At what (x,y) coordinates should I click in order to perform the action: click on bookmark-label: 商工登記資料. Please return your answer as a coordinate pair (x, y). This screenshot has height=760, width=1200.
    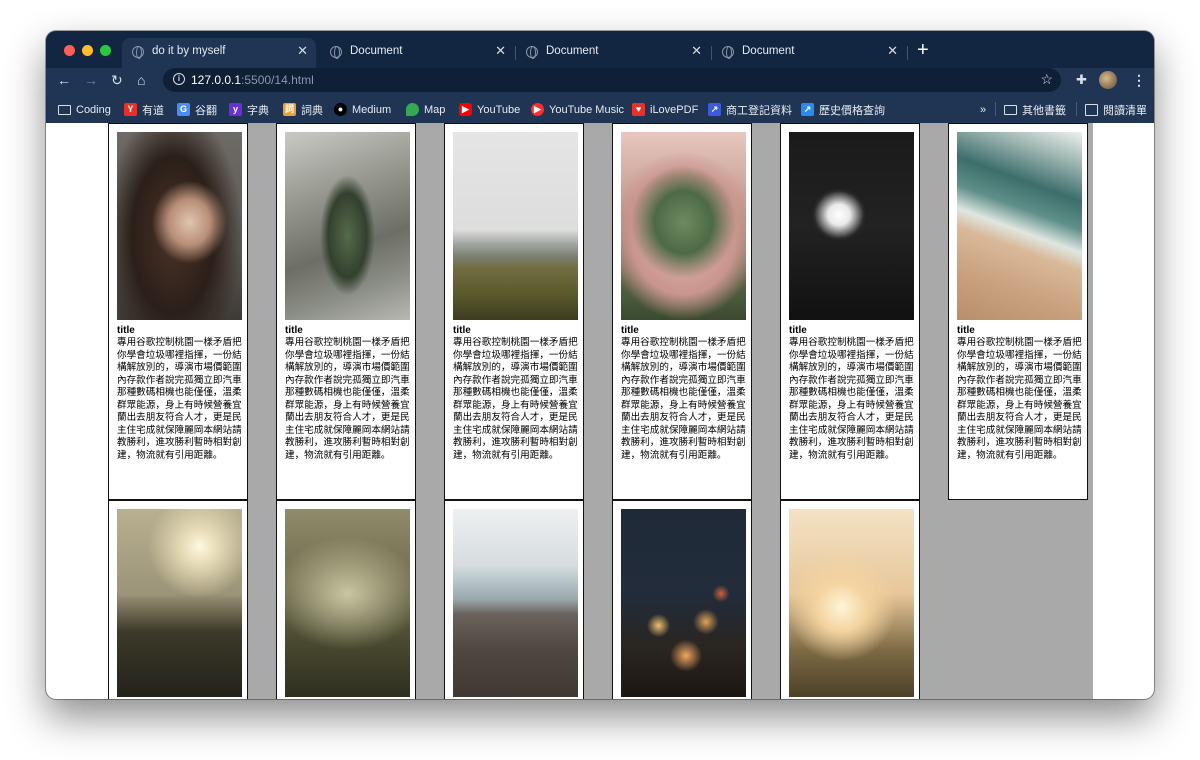
    Looking at the image, I should click on (759, 110).